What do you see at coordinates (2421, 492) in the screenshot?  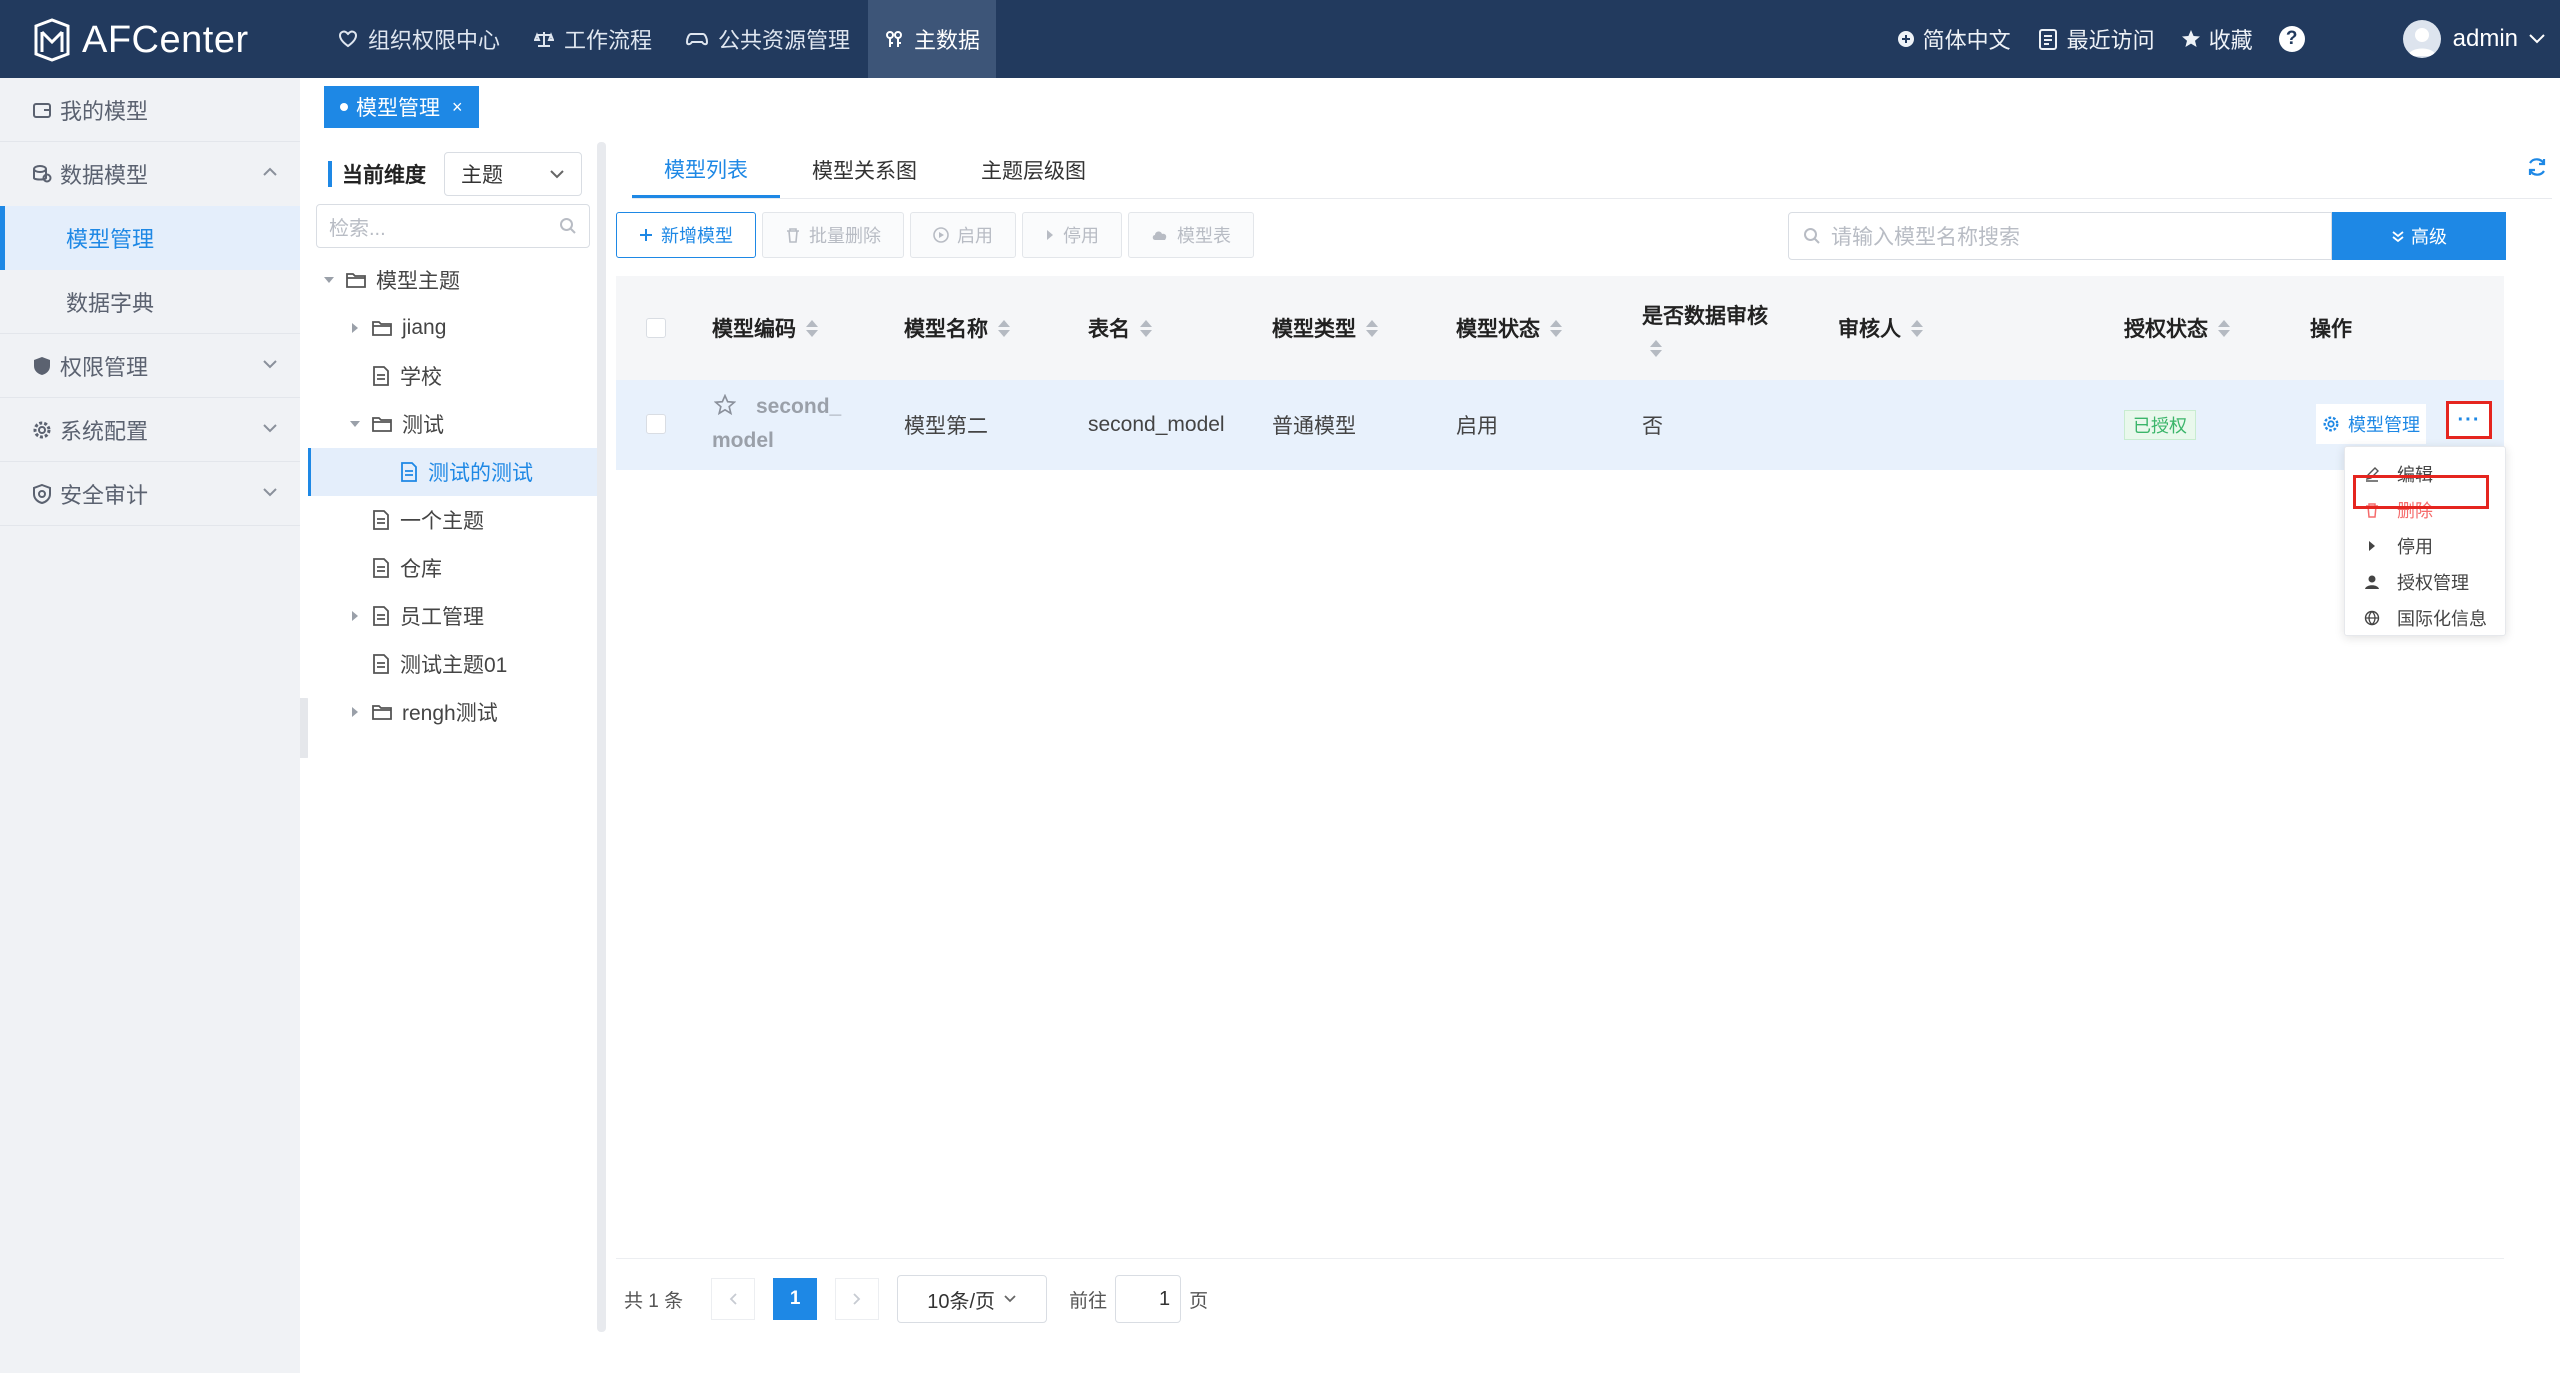 I see `delete-highlight-box` at bounding box center [2421, 492].